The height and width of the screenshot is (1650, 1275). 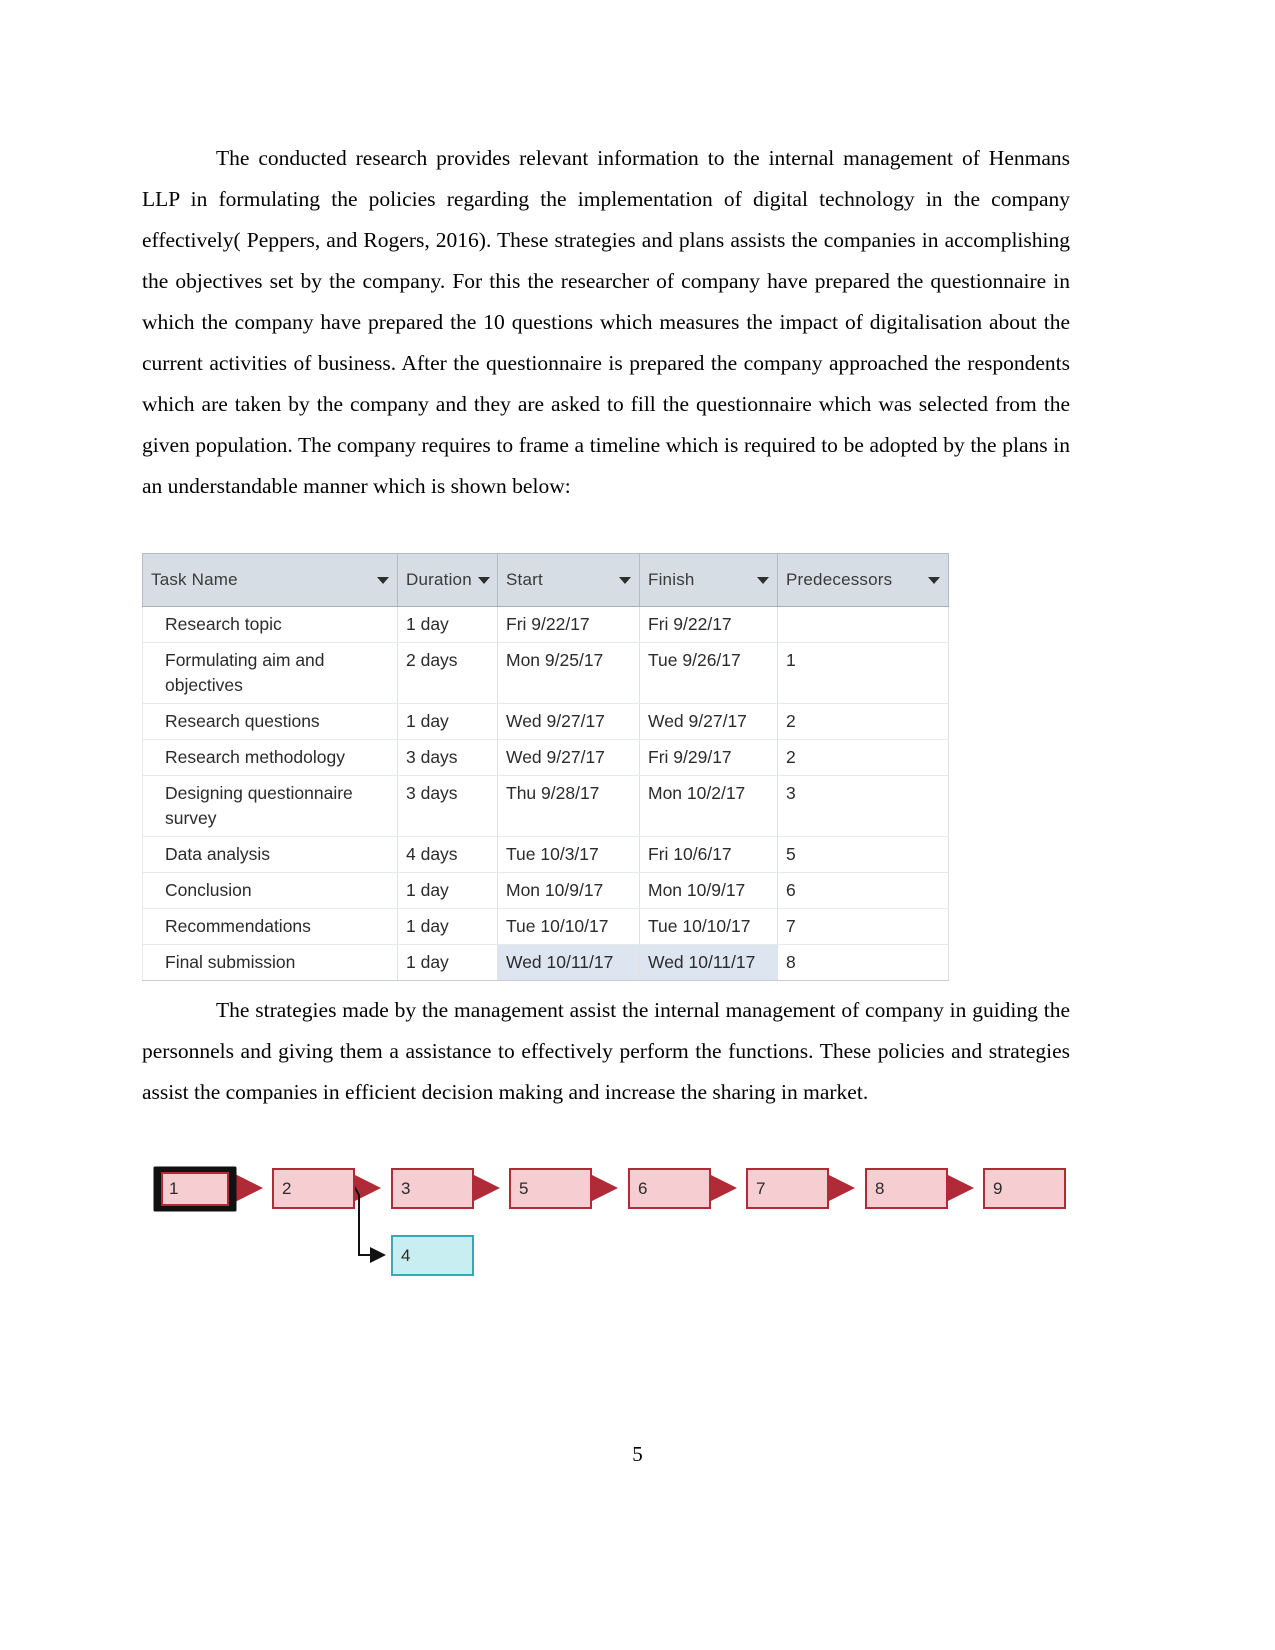 I want to click on cell-finish: Mon 10/2/17, so click(x=708, y=806).